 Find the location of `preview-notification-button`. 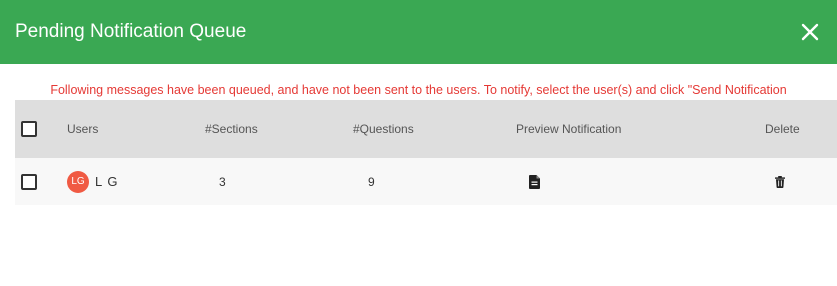

preview-notification-button is located at coordinates (535, 181).